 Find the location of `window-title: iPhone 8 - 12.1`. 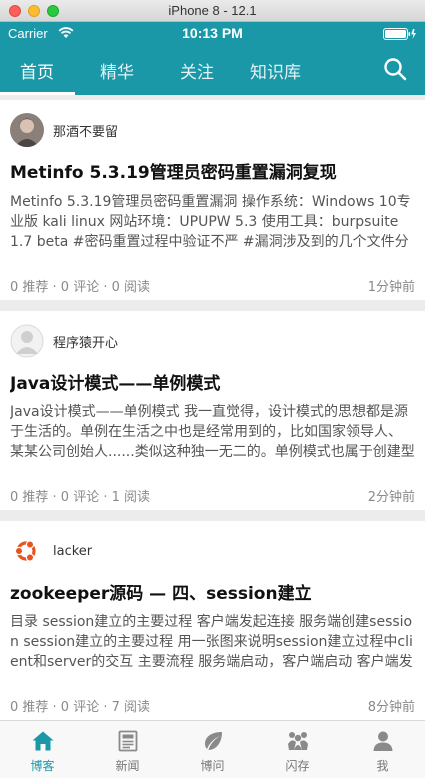

window-title: iPhone 8 - 12.1 is located at coordinates (212, 10).